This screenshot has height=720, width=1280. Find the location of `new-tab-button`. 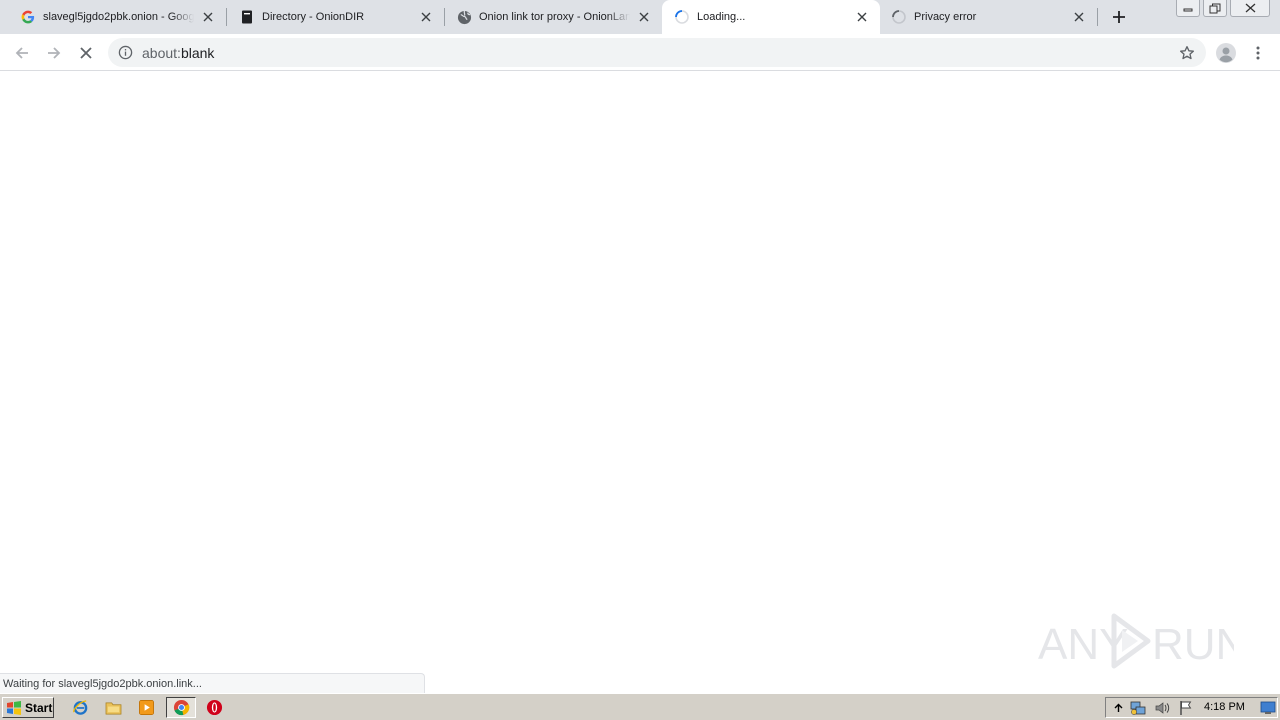

new-tab-button is located at coordinates (1119, 17).